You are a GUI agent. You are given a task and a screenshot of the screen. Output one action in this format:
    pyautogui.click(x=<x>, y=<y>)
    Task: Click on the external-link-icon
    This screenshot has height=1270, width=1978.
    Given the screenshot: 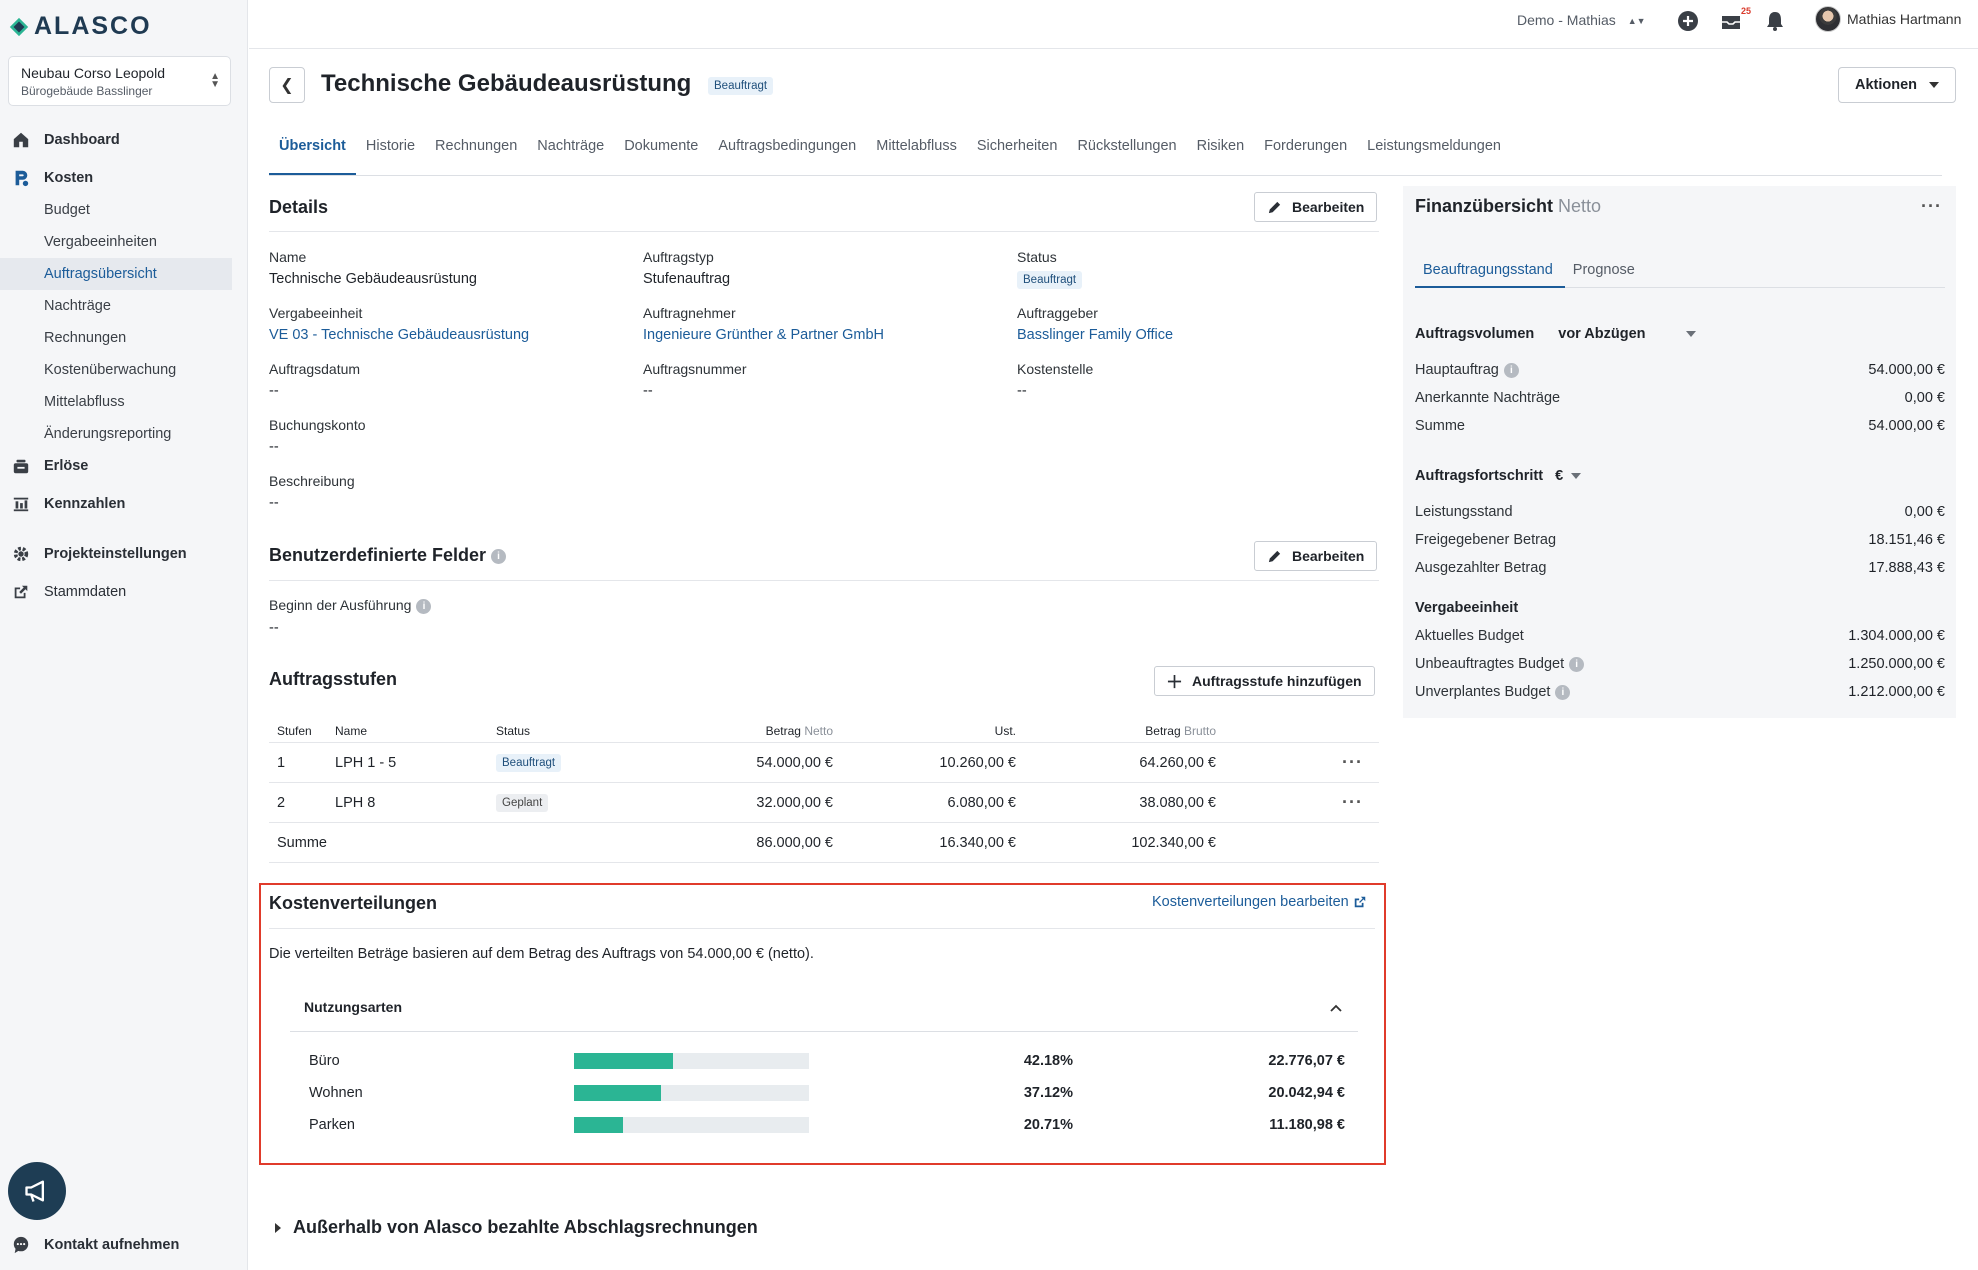 What is the action you would take?
    pyautogui.click(x=1359, y=902)
    